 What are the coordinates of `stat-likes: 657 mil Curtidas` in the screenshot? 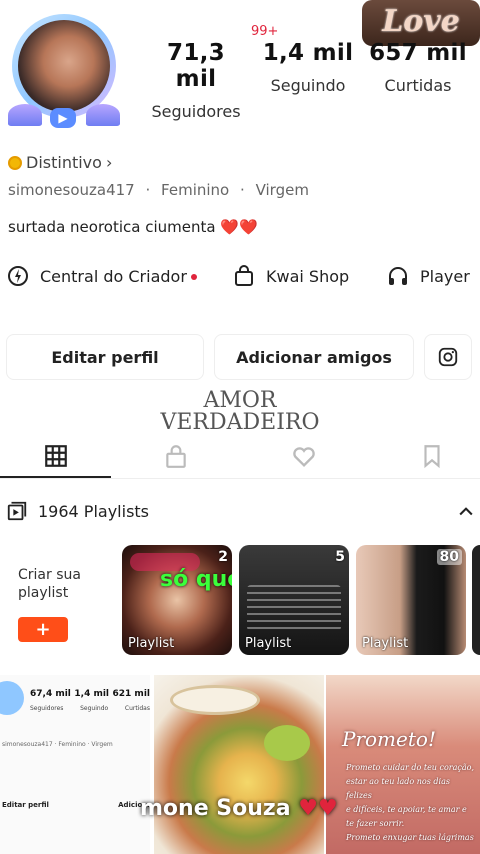 It's located at (418, 67).